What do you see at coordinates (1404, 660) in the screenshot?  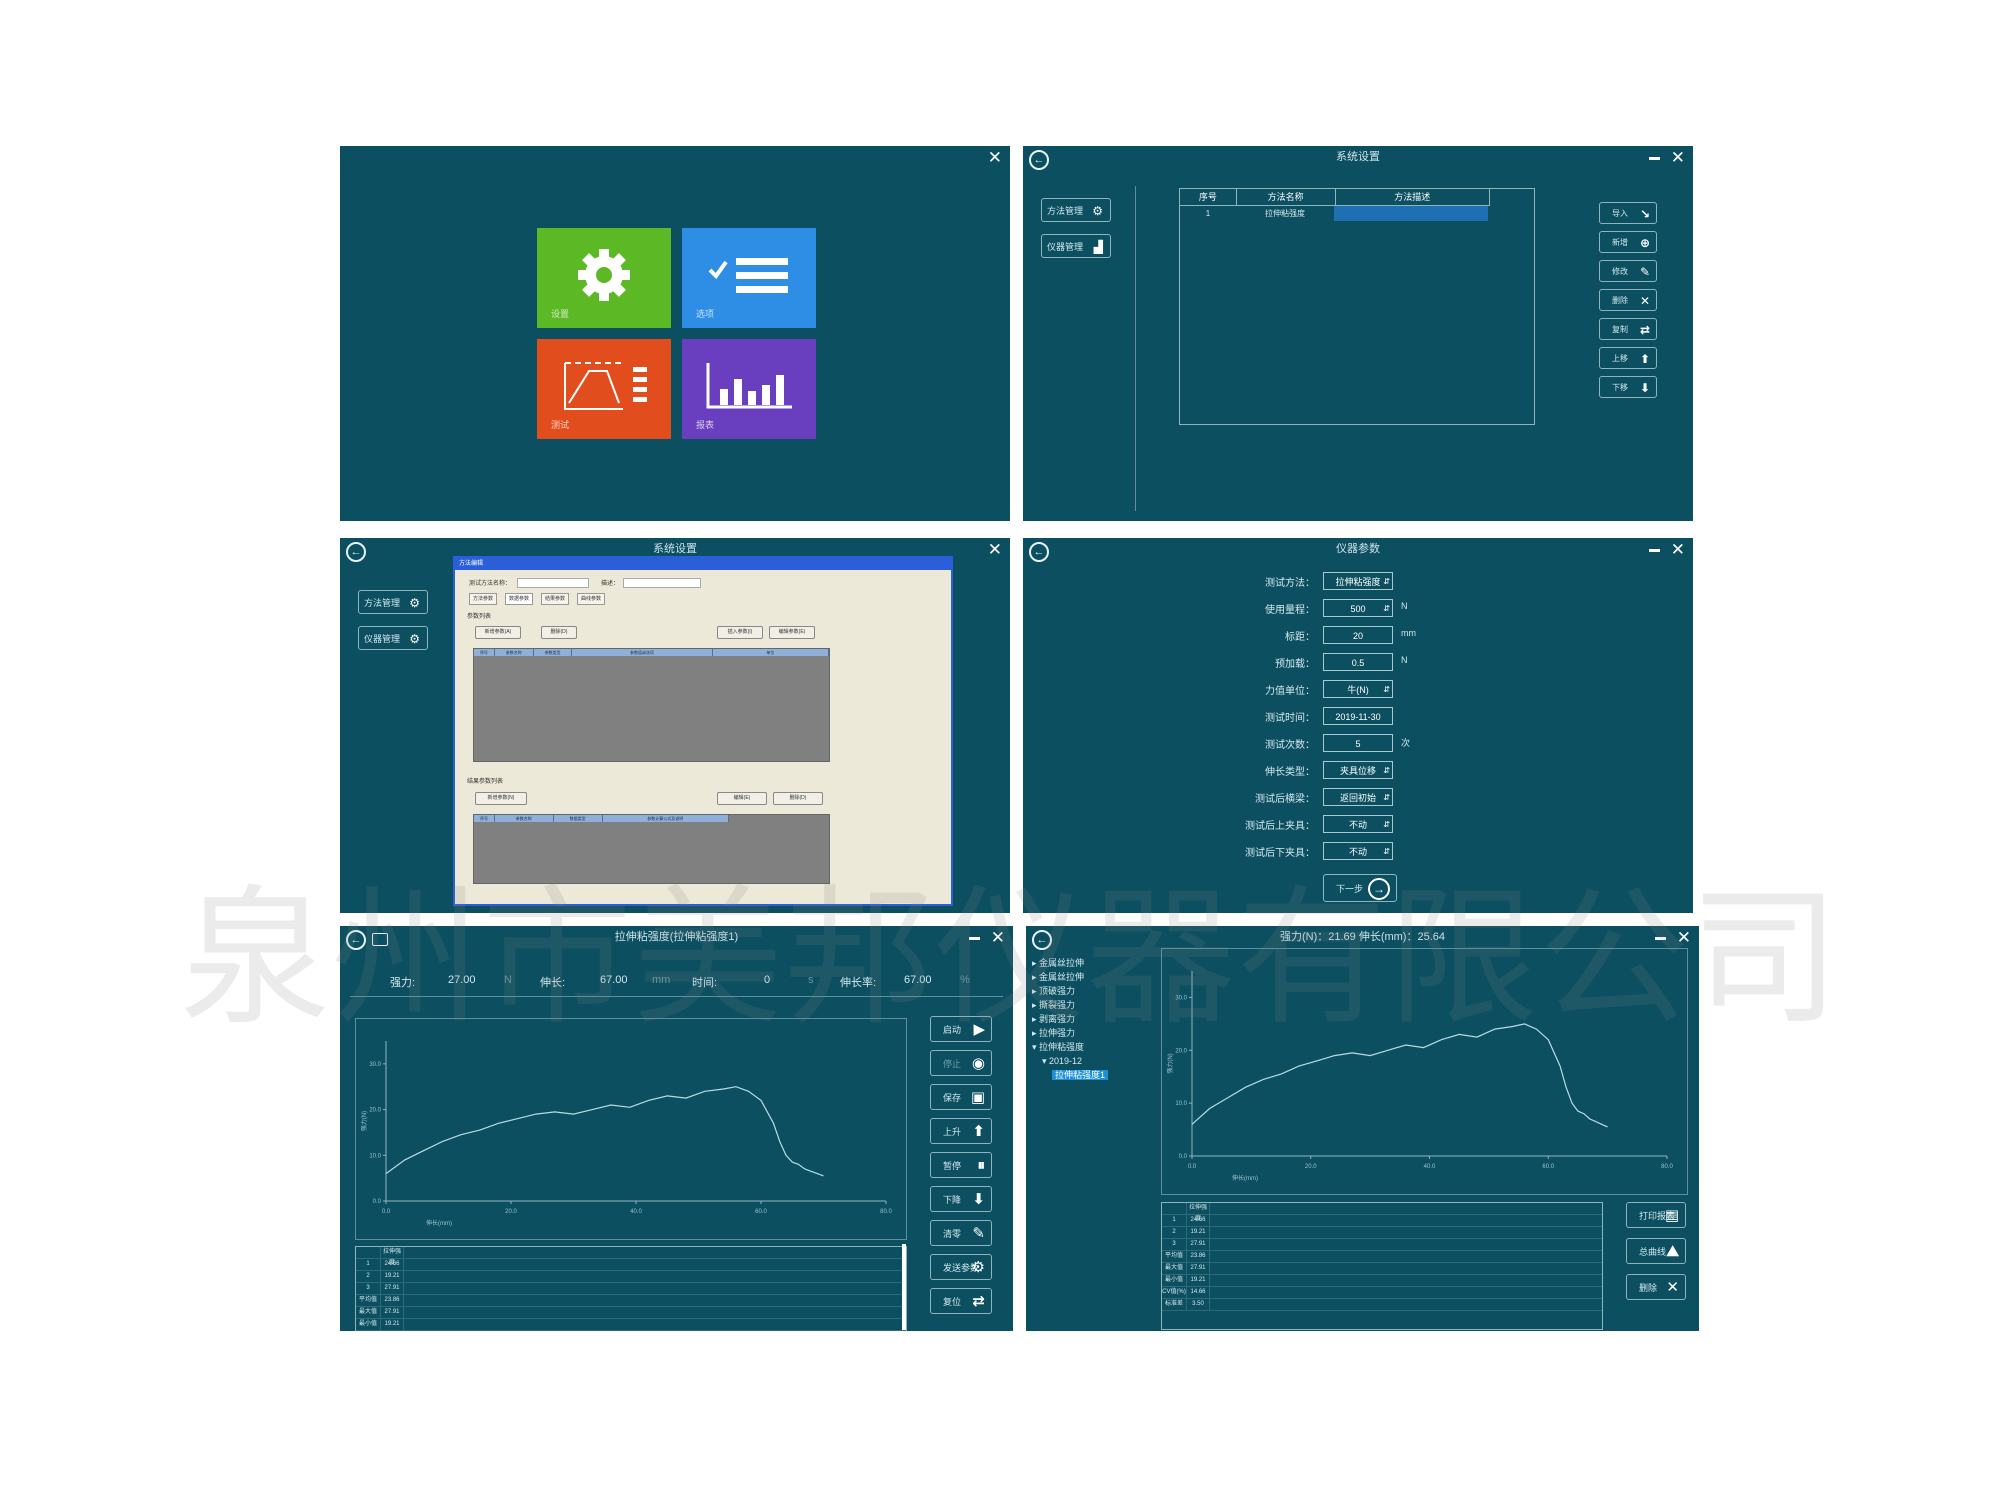 I see `param-unit: N` at bounding box center [1404, 660].